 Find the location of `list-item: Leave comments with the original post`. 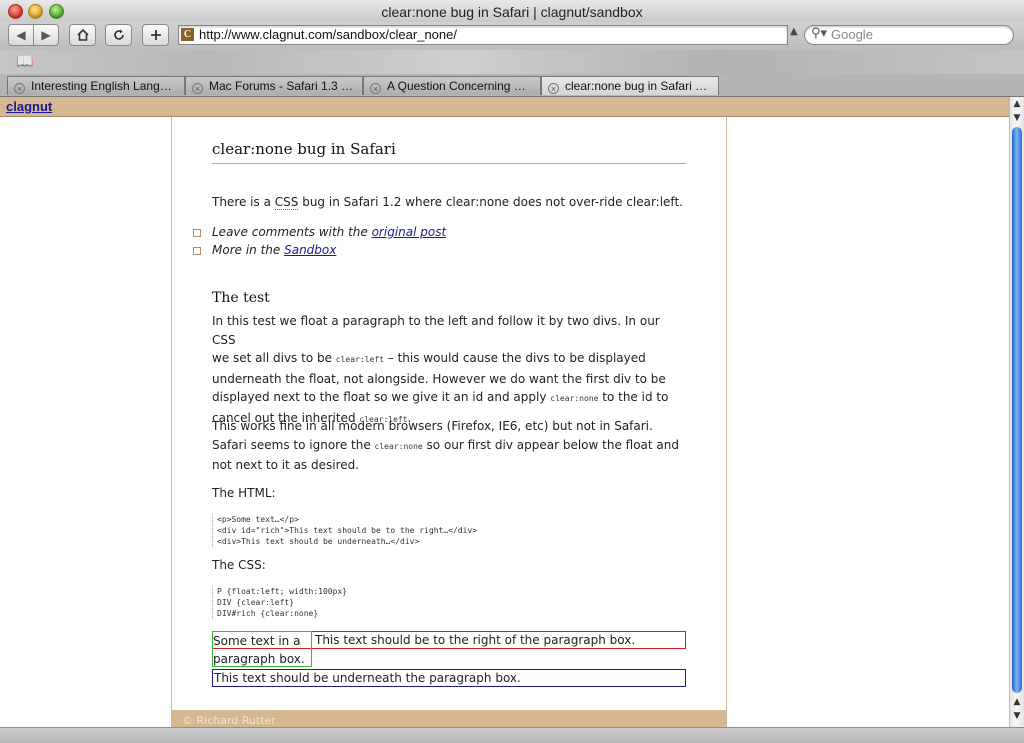

list-item: Leave comments with the original post is located at coordinates (320, 232).